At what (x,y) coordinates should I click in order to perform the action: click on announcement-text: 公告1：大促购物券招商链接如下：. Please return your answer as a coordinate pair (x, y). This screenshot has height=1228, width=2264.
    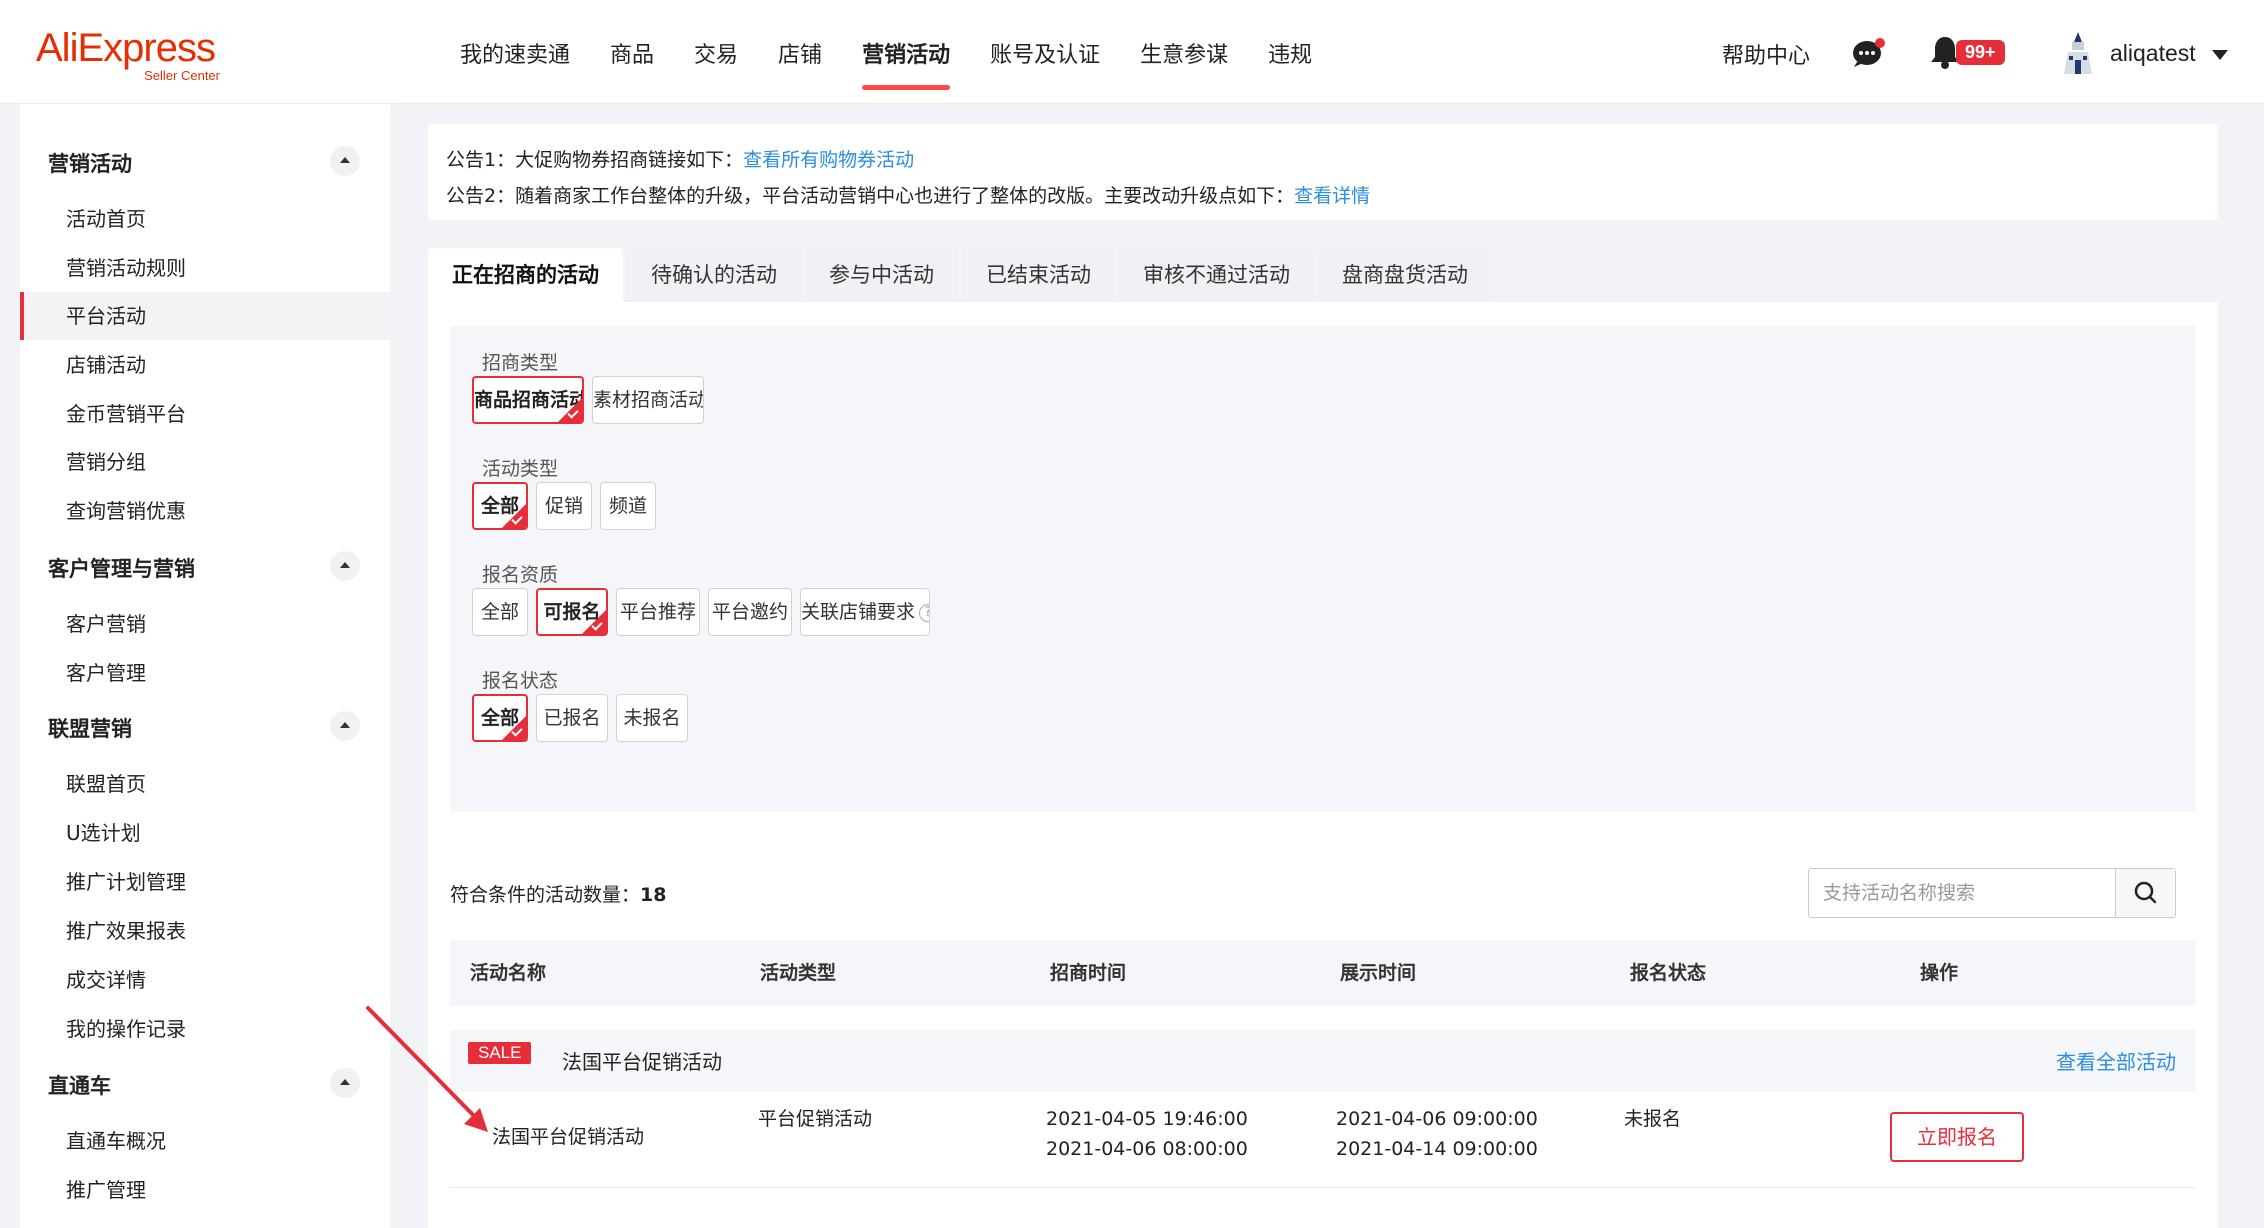
    Looking at the image, I should click on (595, 160).